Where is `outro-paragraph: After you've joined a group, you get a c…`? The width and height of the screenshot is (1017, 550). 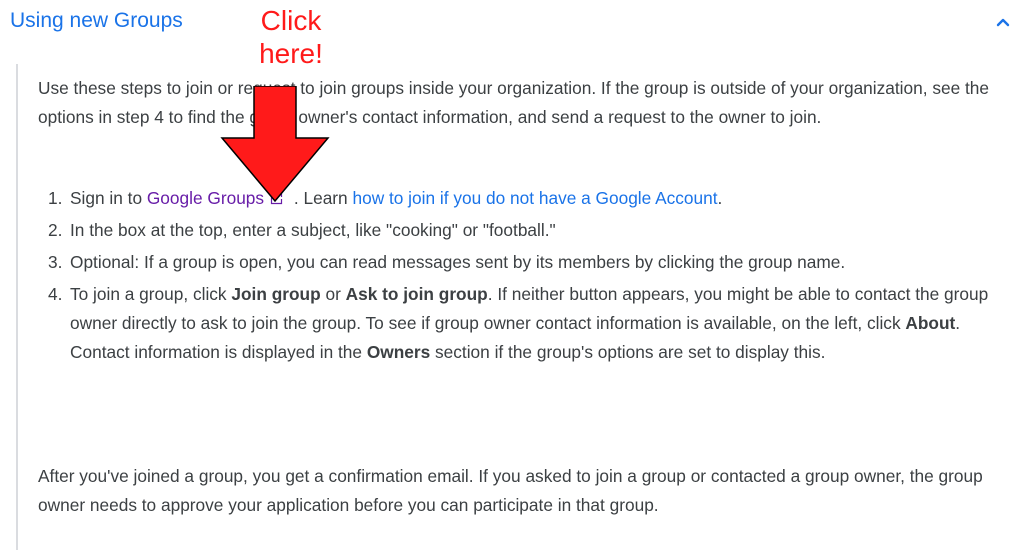
outro-paragraph: After you've joined a group, you get a c… is located at coordinates (525, 491).